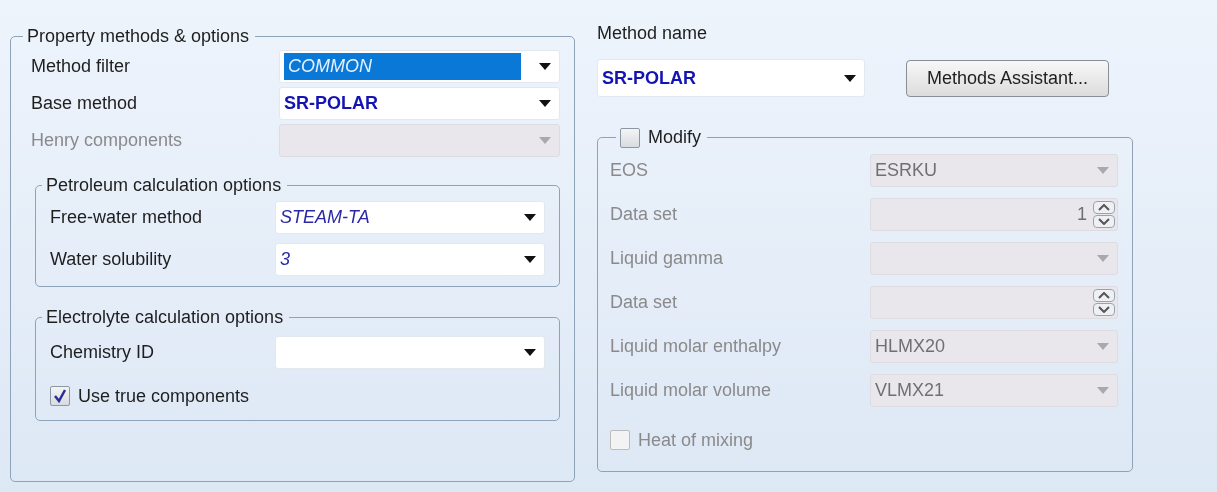  What do you see at coordinates (410, 259) in the screenshot?
I see `dropdown: 3` at bounding box center [410, 259].